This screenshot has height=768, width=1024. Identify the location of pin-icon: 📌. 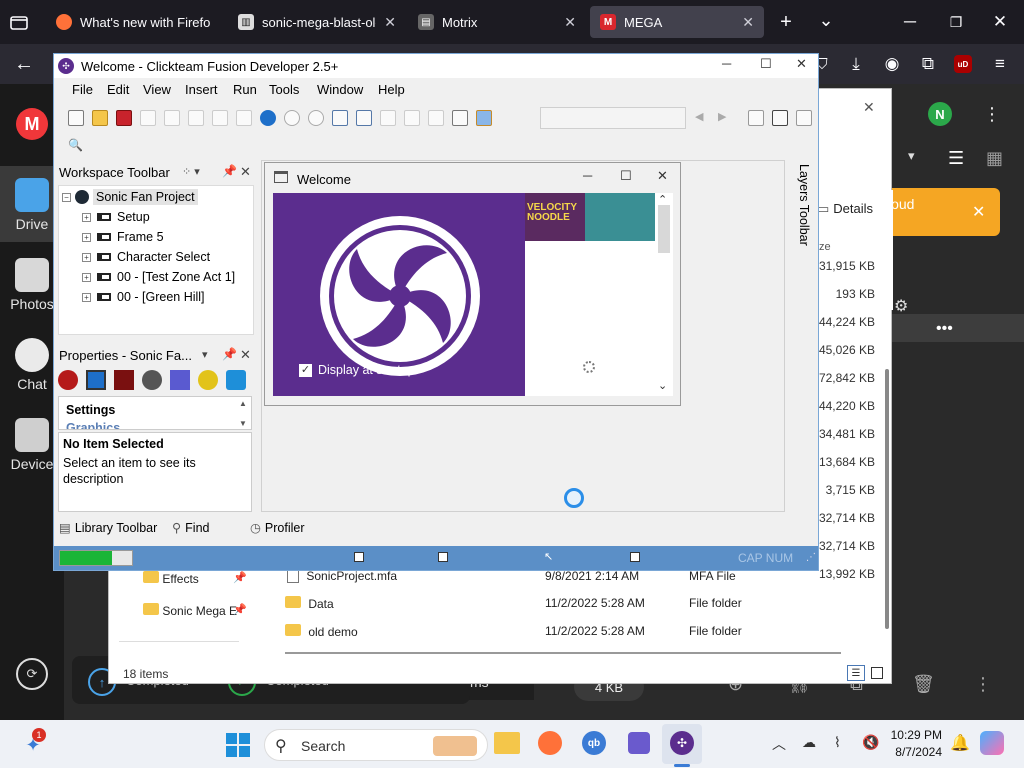
(229, 171).